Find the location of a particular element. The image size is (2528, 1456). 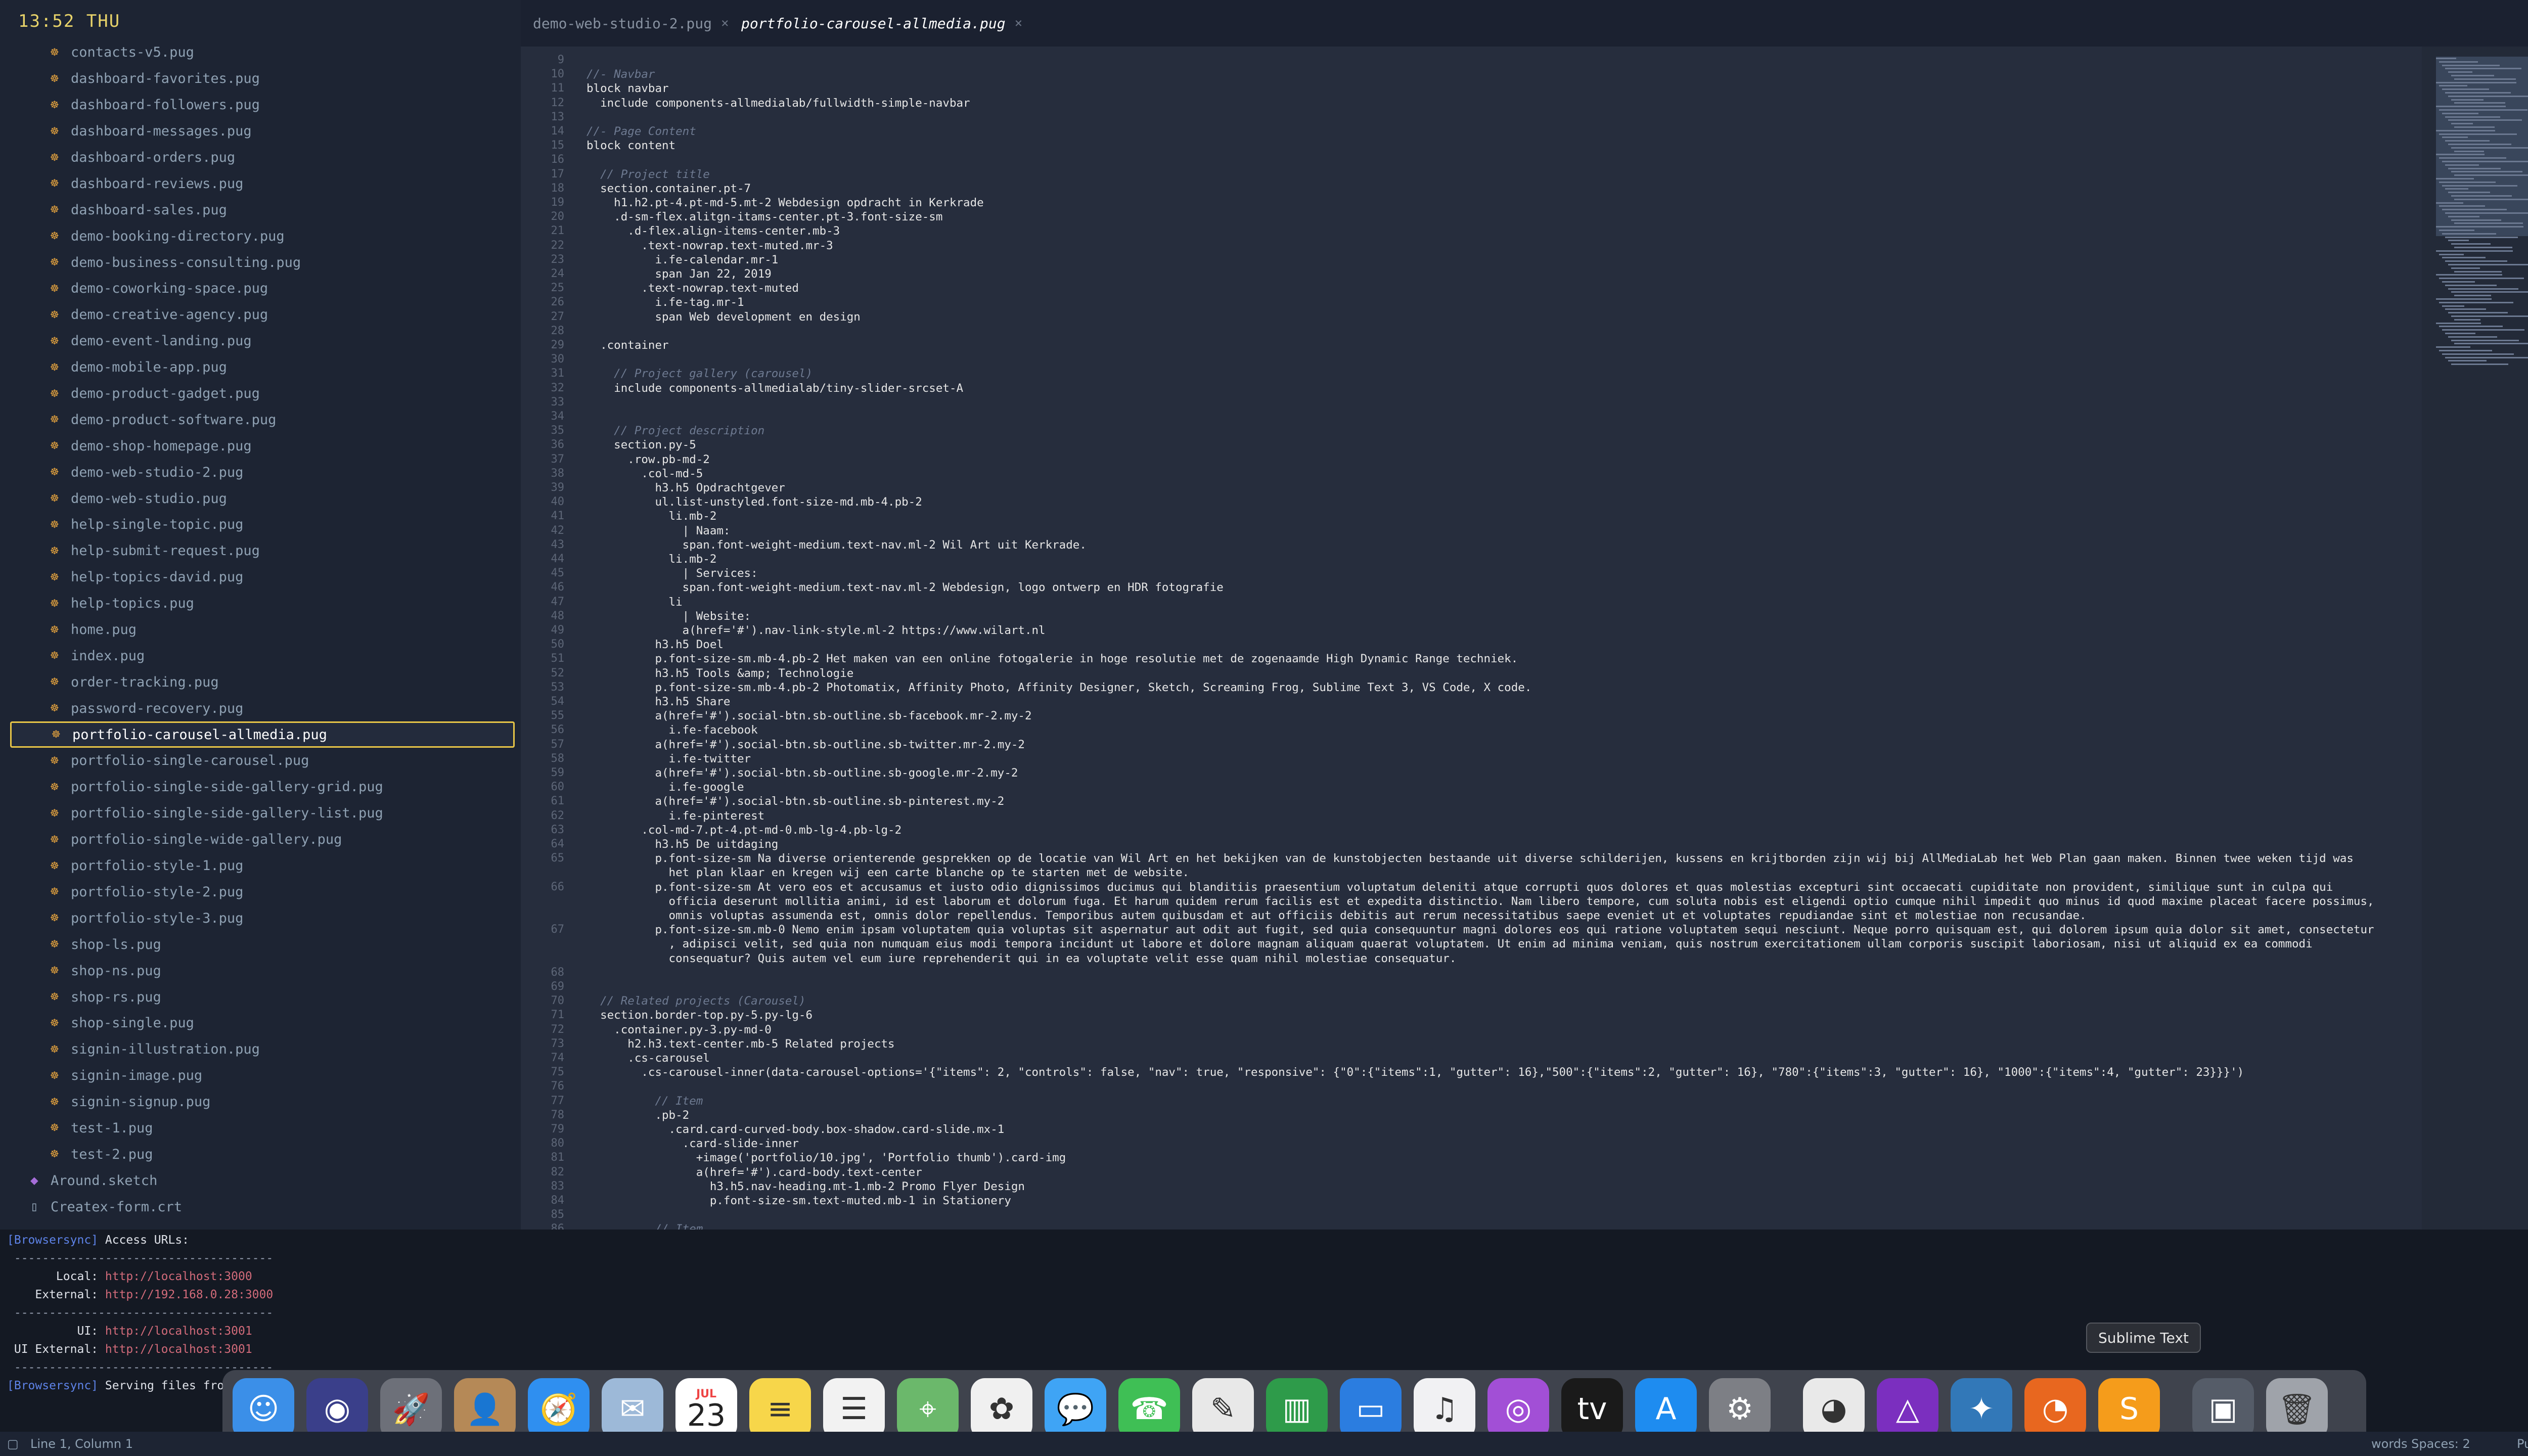

sublime-text-icon: S is located at coordinates (2129, 1409).